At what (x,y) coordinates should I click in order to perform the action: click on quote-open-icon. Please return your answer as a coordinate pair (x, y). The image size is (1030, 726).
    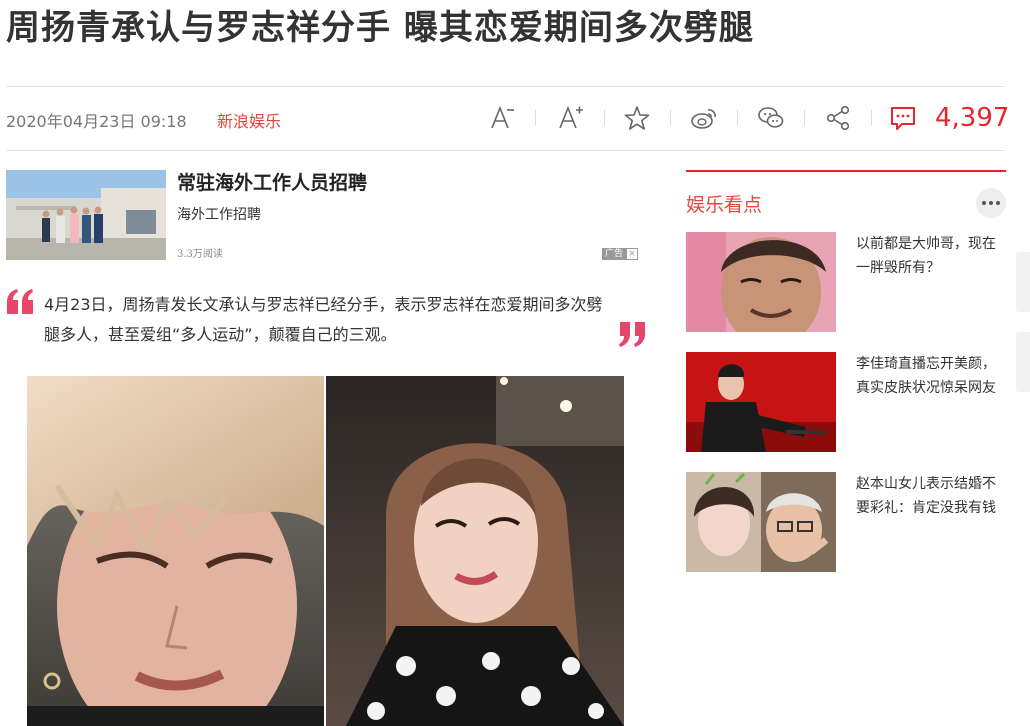
    Looking at the image, I should click on (21, 302).